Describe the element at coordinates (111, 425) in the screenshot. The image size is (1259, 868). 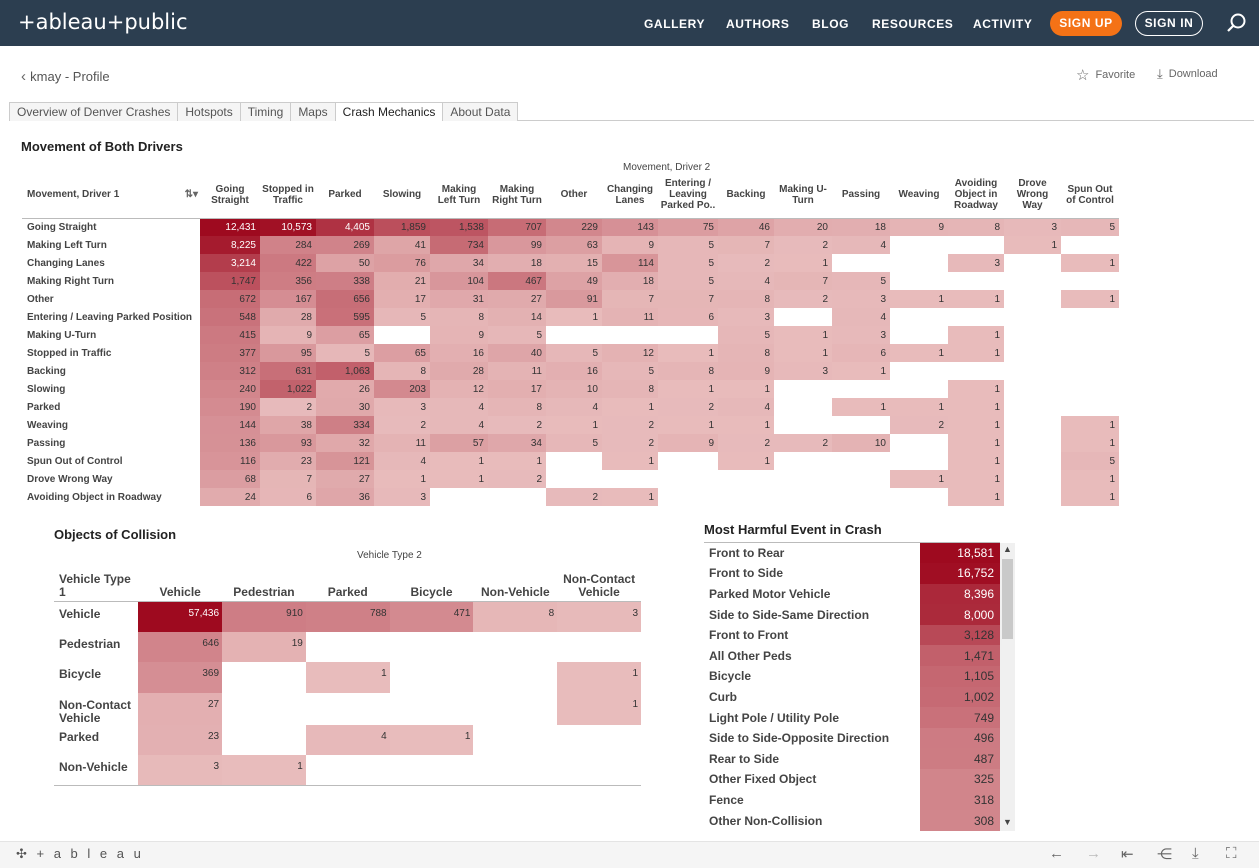
I see `row-label: Weaving` at that location.